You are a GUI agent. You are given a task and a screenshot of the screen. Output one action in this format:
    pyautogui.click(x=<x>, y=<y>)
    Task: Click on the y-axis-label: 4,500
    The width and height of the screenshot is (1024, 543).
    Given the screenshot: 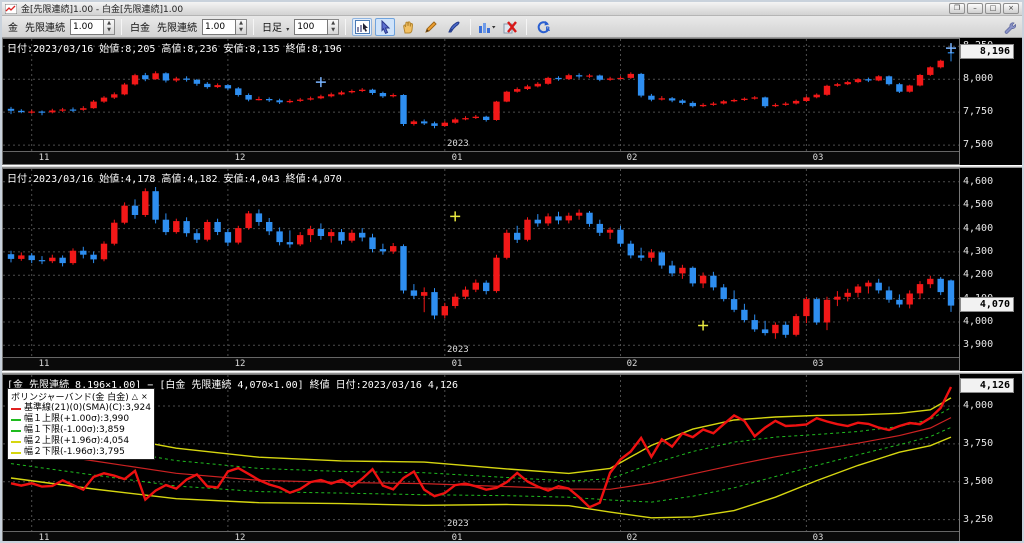 What is the action you would take?
    pyautogui.click(x=978, y=204)
    